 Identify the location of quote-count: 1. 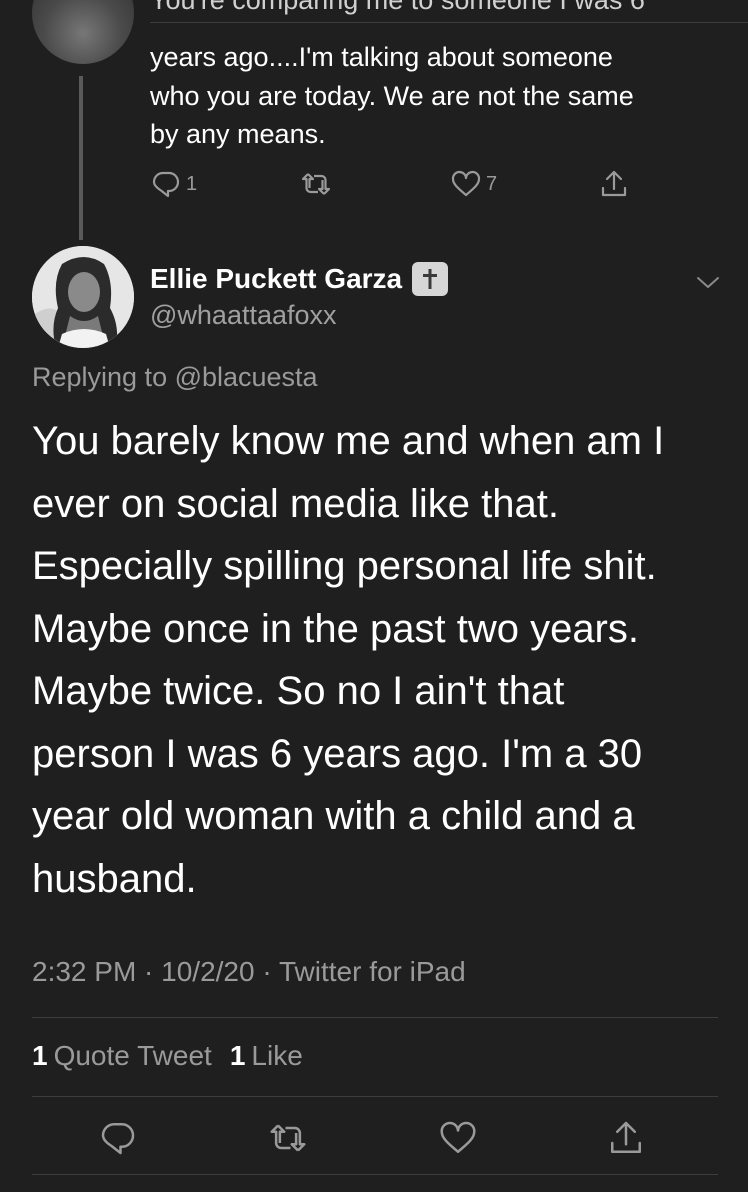
(40, 1055).